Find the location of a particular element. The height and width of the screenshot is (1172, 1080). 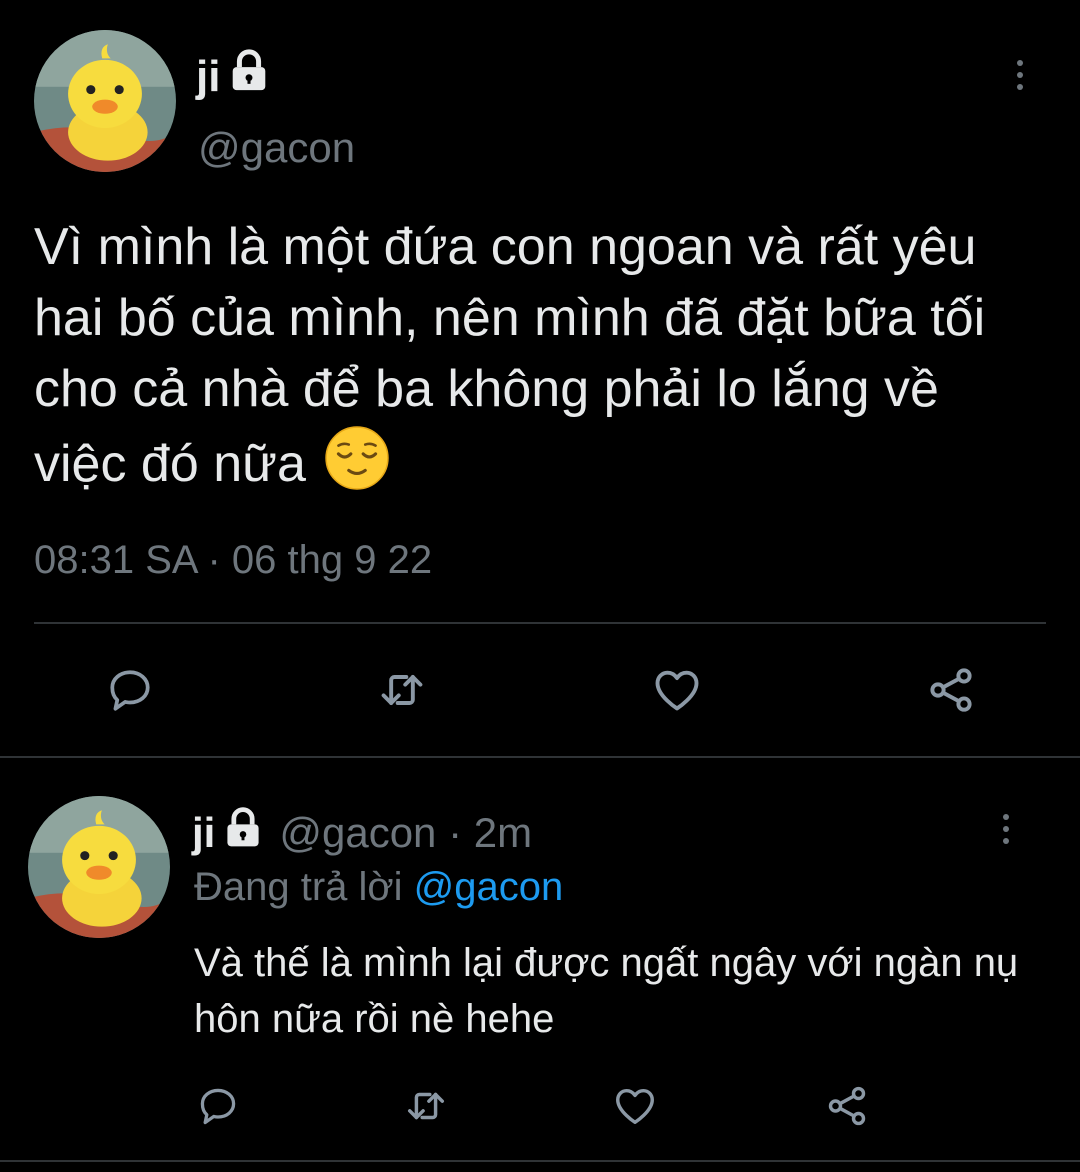

tweet-time: 08:31 SA is located at coordinates (115, 560).